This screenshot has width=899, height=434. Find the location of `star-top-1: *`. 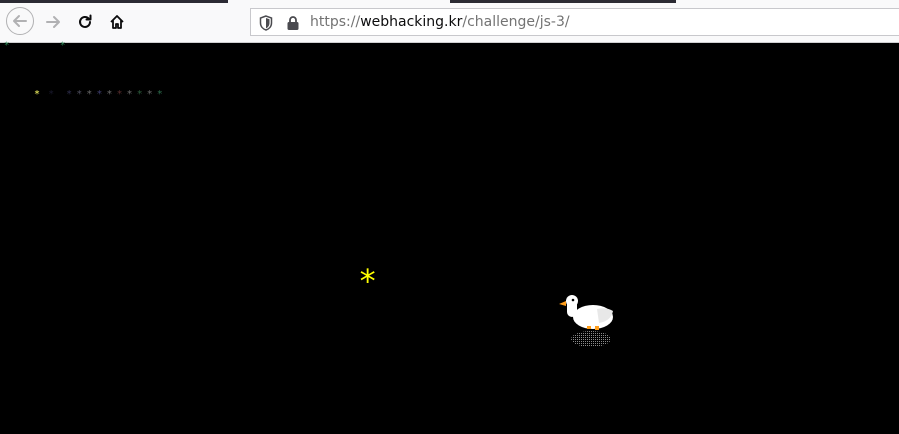

star-top-1: * is located at coordinates (7, 46).